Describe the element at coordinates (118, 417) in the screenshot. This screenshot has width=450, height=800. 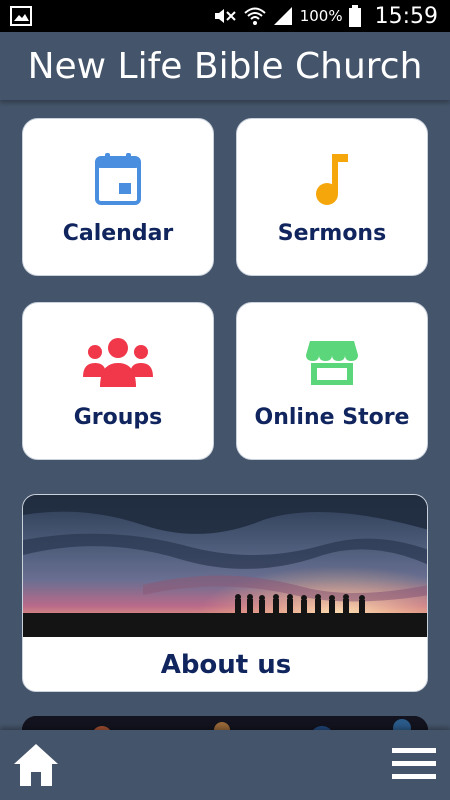
I see `groups-label: Groups` at that location.